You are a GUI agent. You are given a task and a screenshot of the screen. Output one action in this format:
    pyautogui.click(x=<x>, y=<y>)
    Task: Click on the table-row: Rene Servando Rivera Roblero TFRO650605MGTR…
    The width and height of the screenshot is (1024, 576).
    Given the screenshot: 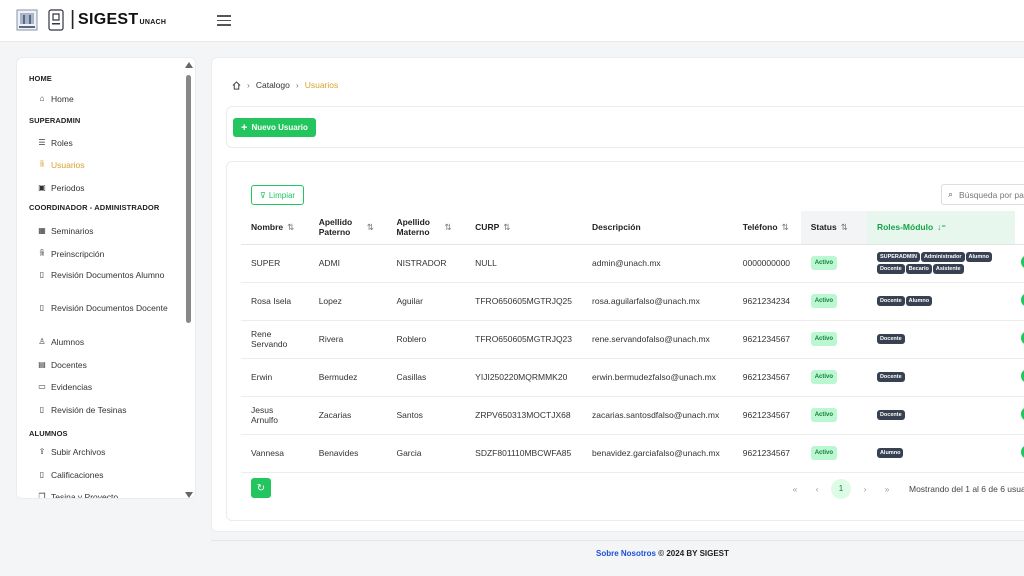 What is the action you would take?
    pyautogui.click(x=632, y=339)
    